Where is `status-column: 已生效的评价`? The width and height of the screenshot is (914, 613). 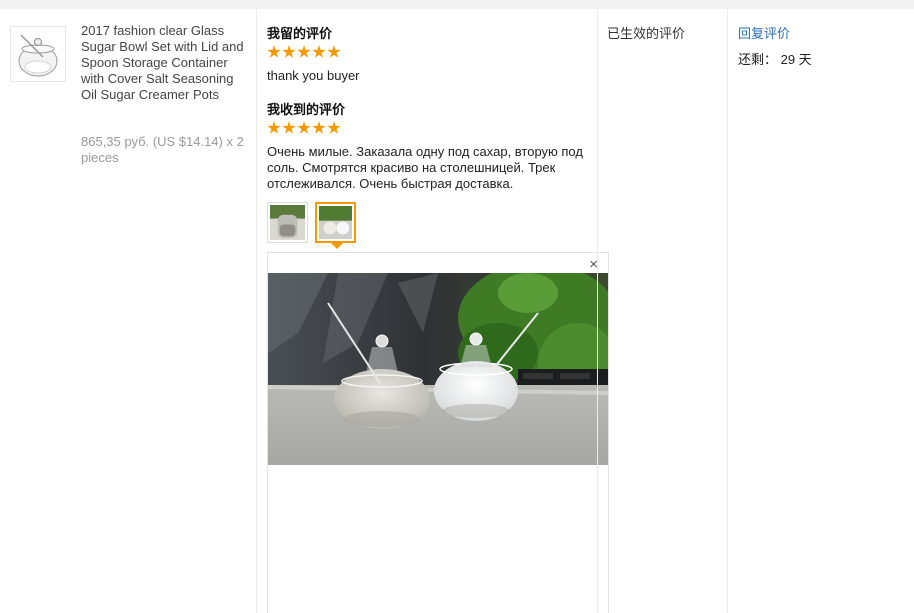 status-column: 已生效的评价 is located at coordinates (662, 311).